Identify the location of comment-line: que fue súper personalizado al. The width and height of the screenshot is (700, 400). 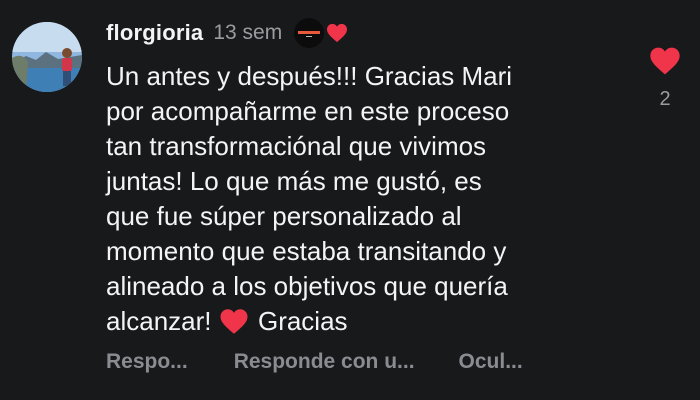
(284, 216).